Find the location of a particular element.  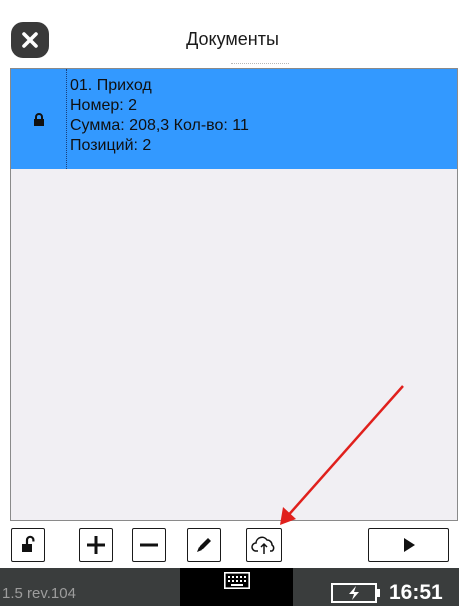

minus-icon is located at coordinates (149, 545).